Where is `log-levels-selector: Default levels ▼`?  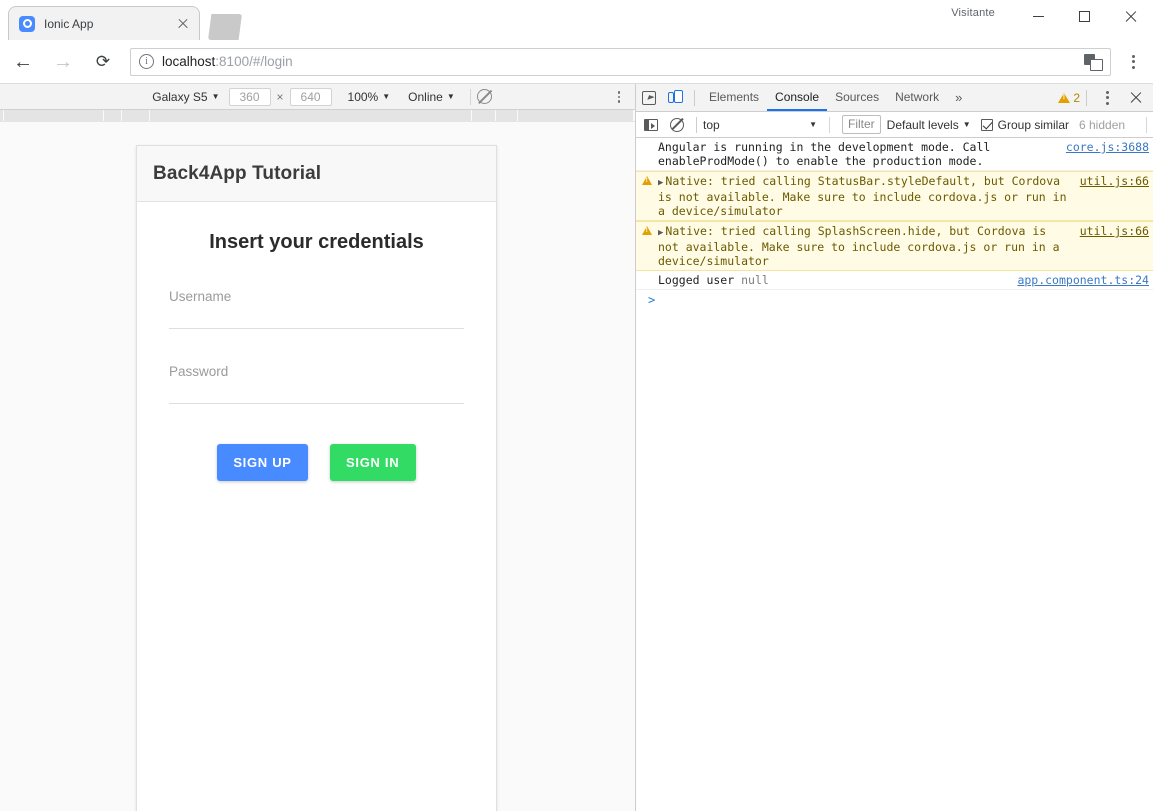 log-levels-selector: Default levels ▼ is located at coordinates (929, 125).